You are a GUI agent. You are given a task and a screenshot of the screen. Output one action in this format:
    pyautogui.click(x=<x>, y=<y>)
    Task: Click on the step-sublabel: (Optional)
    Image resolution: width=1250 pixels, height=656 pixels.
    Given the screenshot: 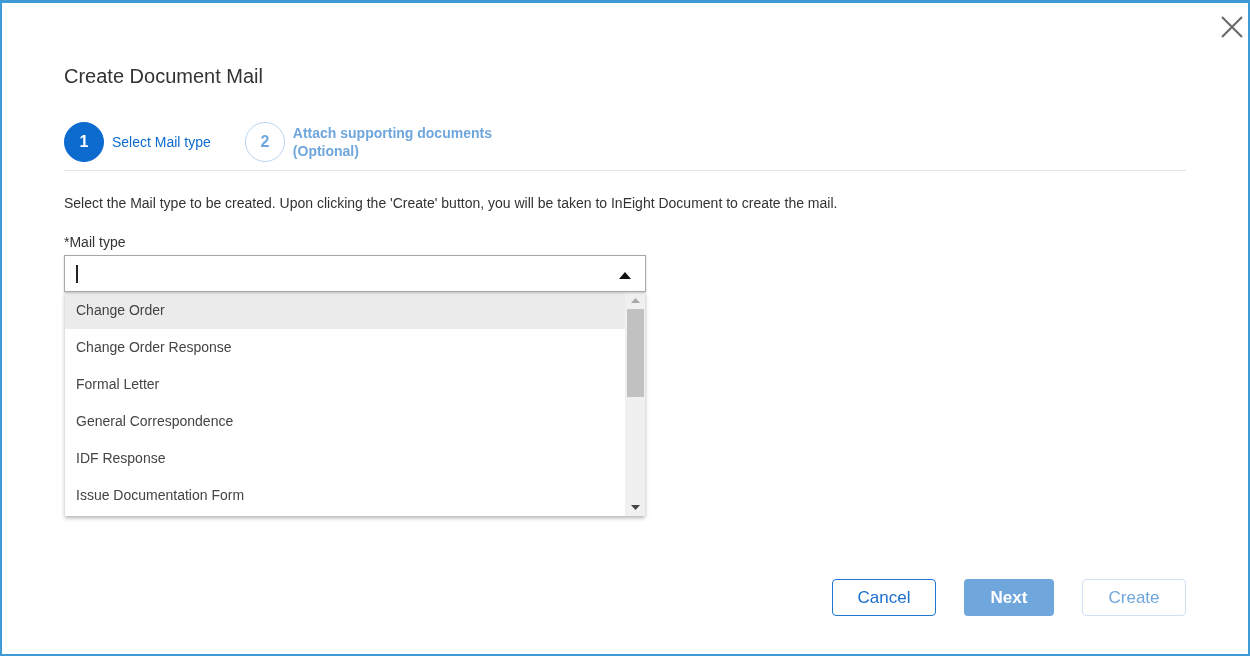 What is the action you would take?
    pyautogui.click(x=326, y=151)
    